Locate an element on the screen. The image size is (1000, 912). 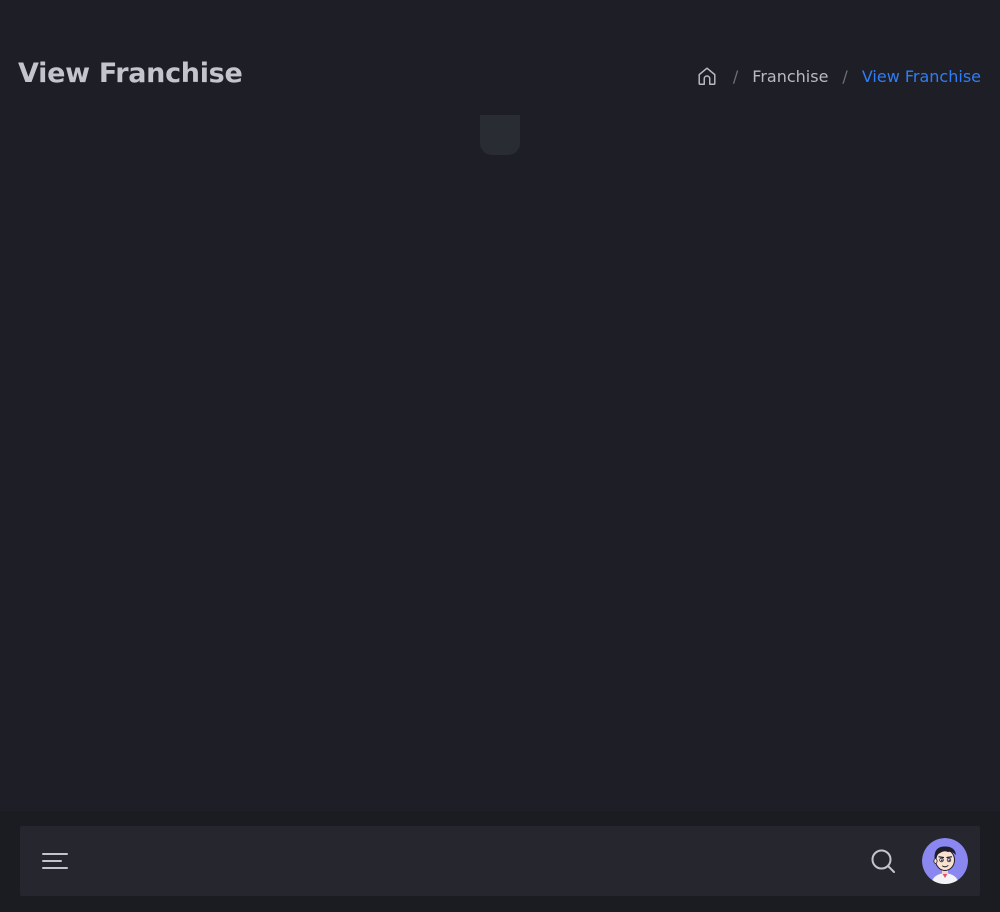
breadcrumb-item-franchise: Franchise is located at coordinates (790, 76).